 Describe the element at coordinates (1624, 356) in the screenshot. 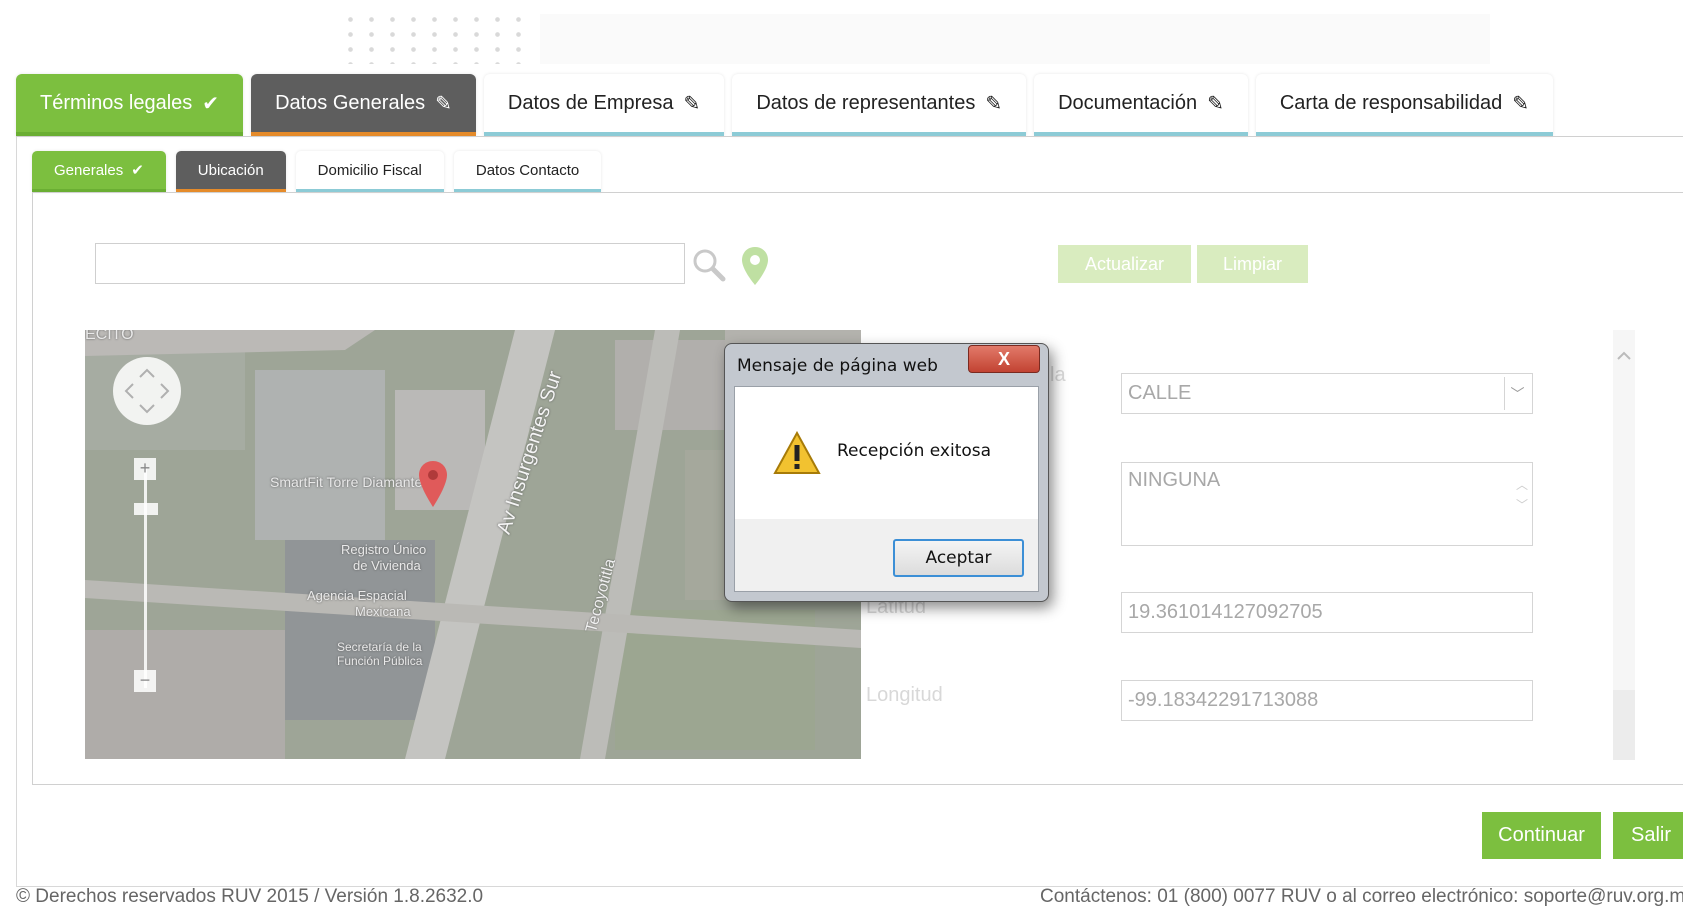

I see `chevron-up-icon` at that location.